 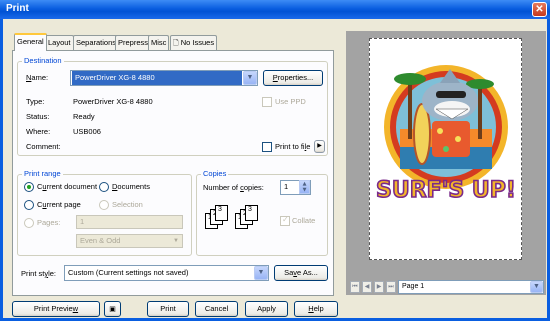 I want to click on tab-prepress: Prepress, so click(x=133, y=42).